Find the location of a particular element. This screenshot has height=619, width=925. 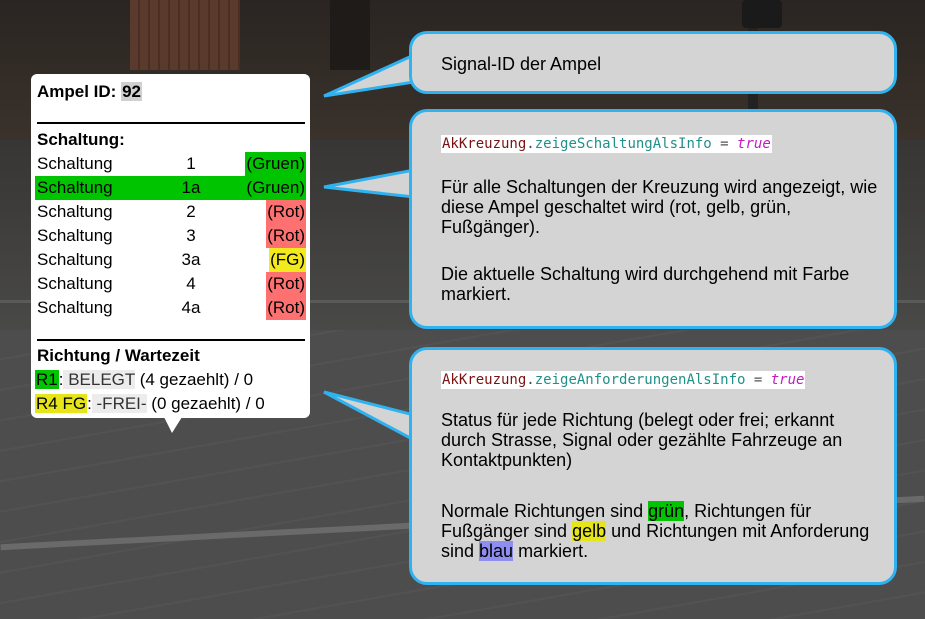

highlight-yellow: gelb is located at coordinates (589, 531).